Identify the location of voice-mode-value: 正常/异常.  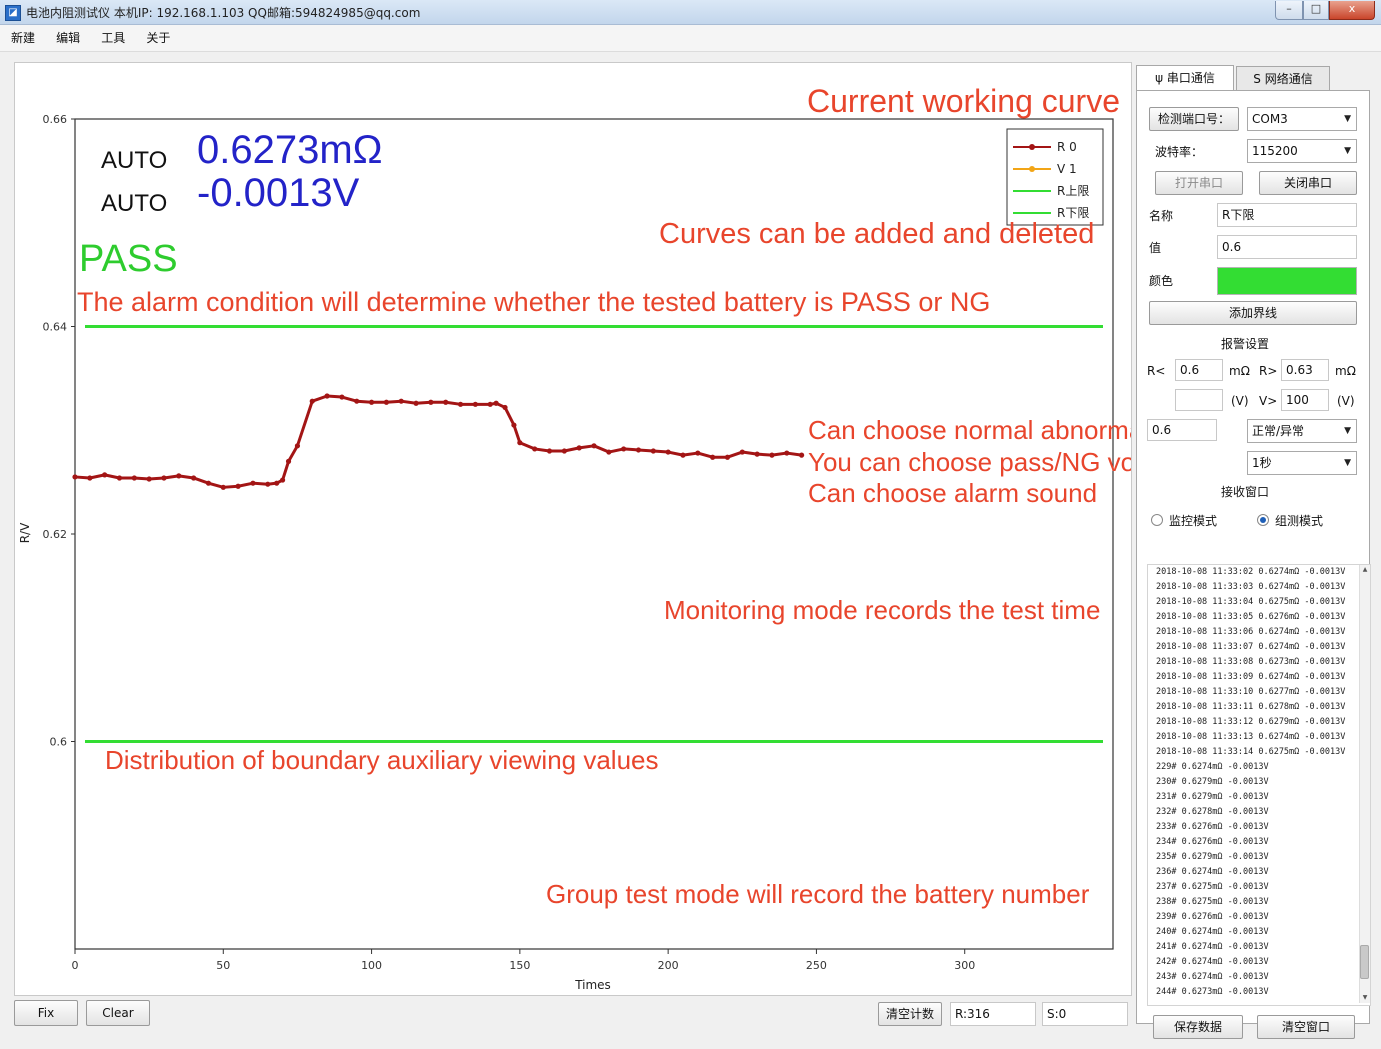
(1278, 431).